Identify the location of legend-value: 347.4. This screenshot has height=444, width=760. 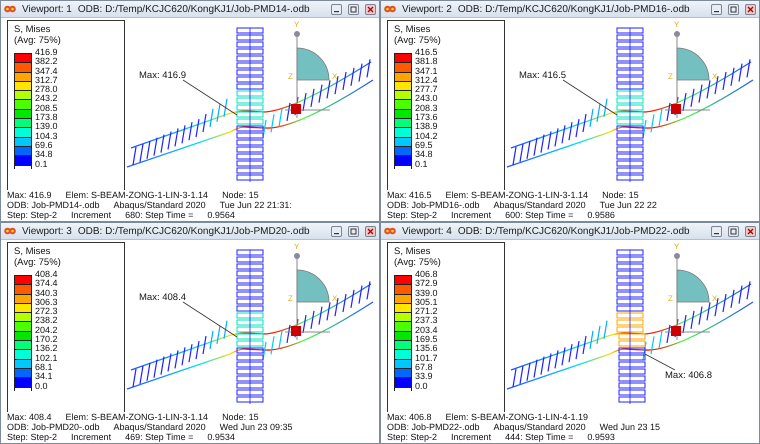
(46, 71).